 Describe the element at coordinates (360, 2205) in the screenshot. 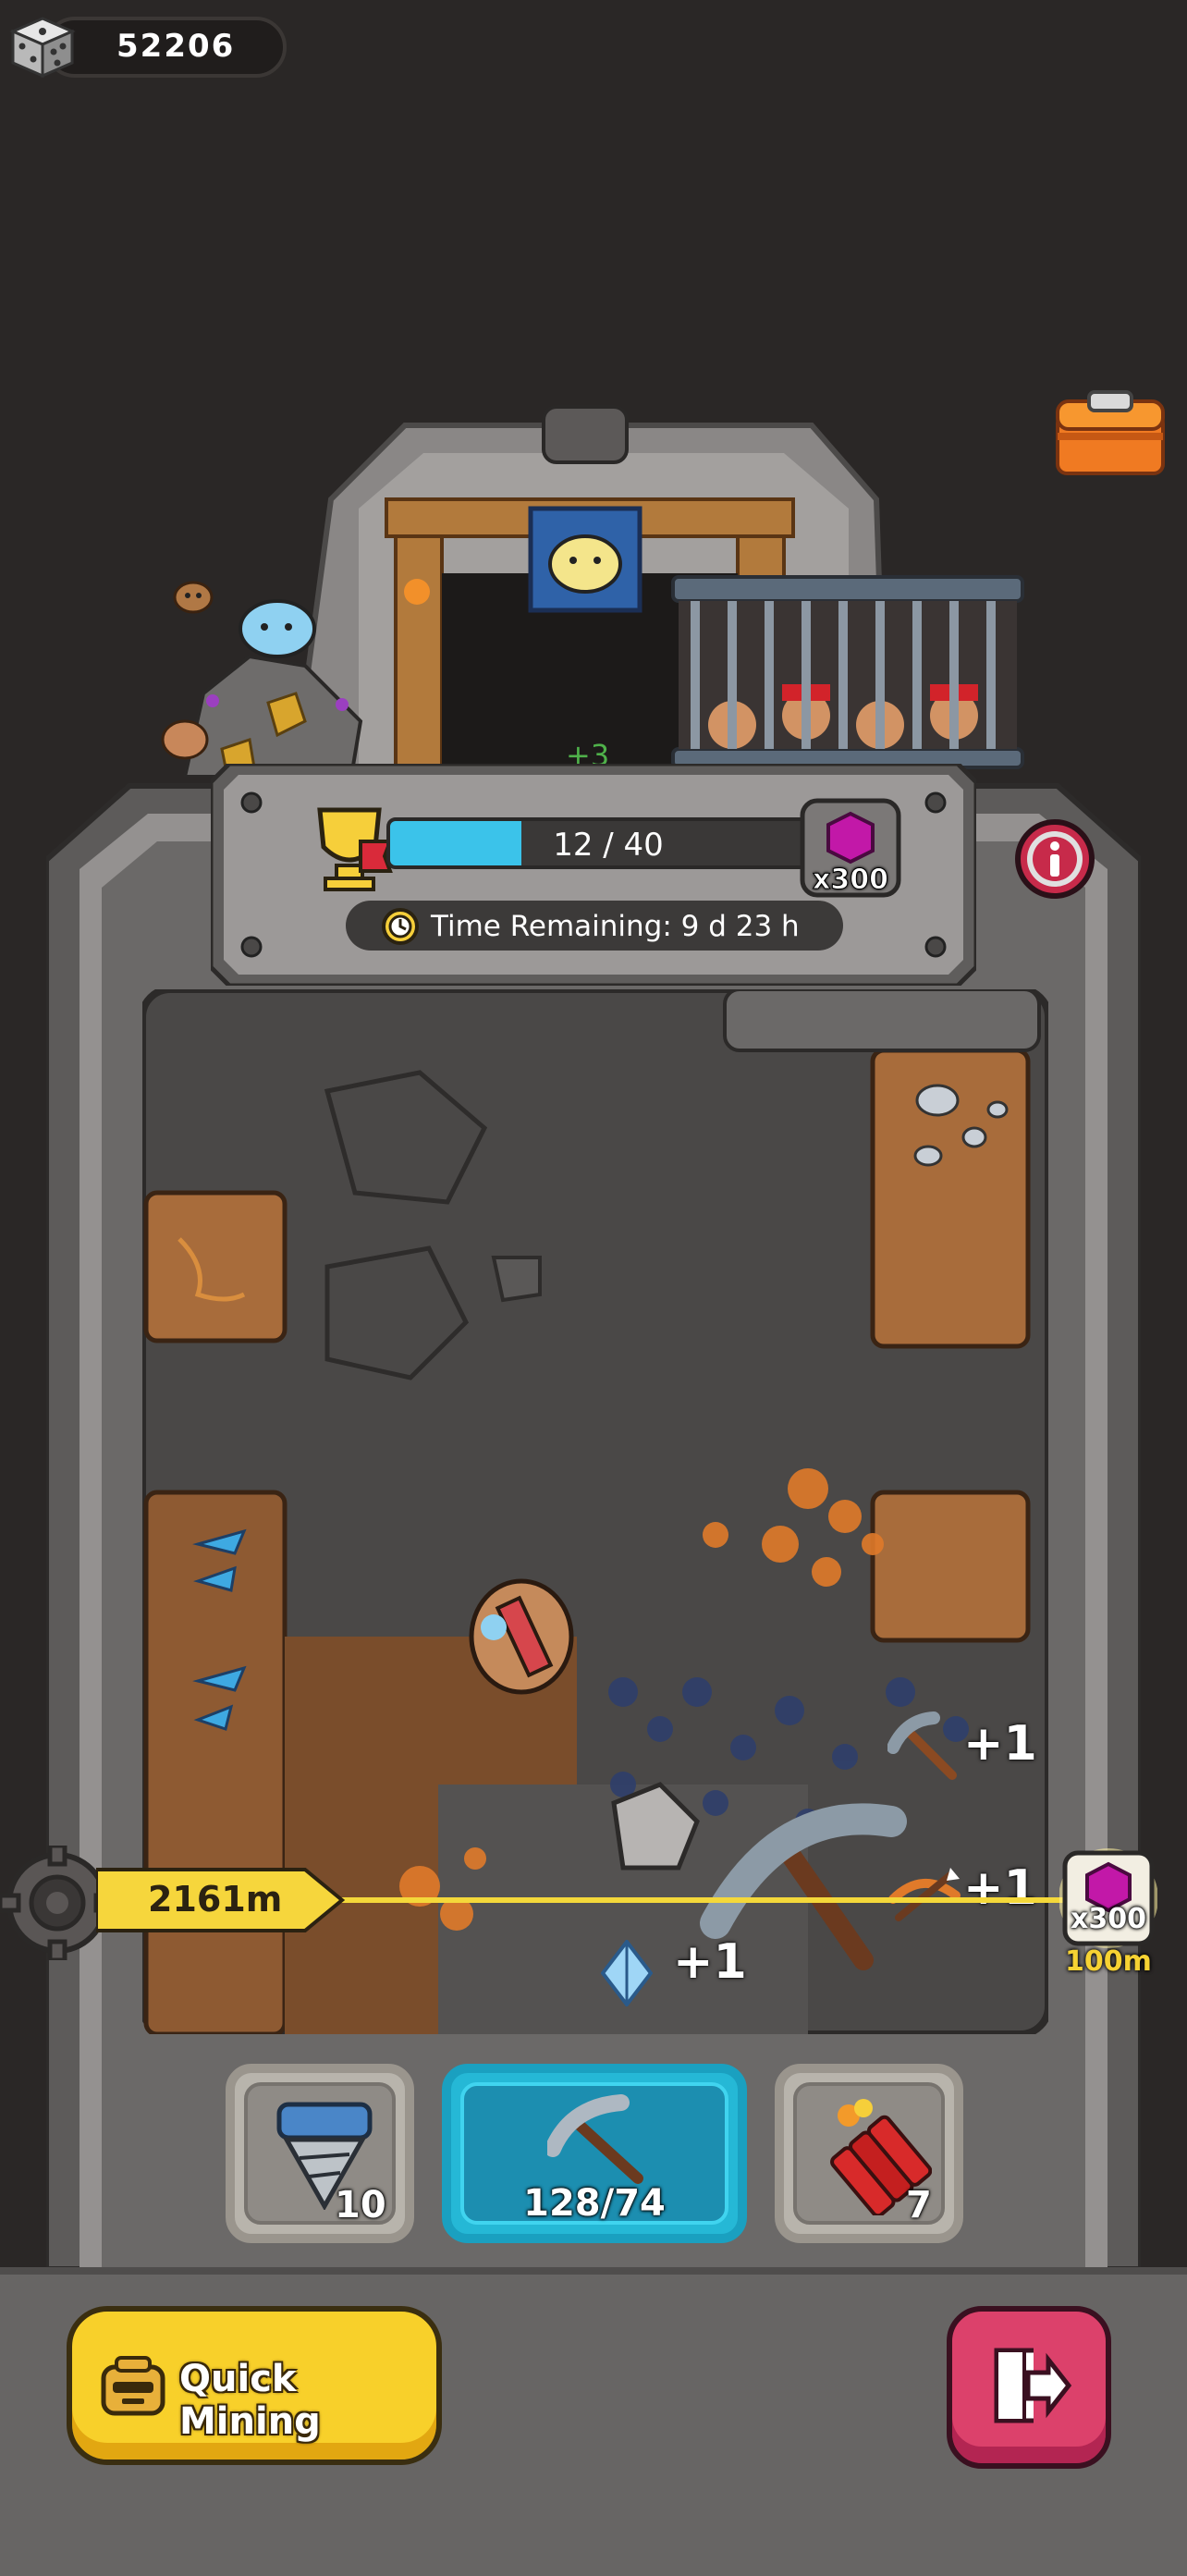

I see `drill-count: 10` at that location.